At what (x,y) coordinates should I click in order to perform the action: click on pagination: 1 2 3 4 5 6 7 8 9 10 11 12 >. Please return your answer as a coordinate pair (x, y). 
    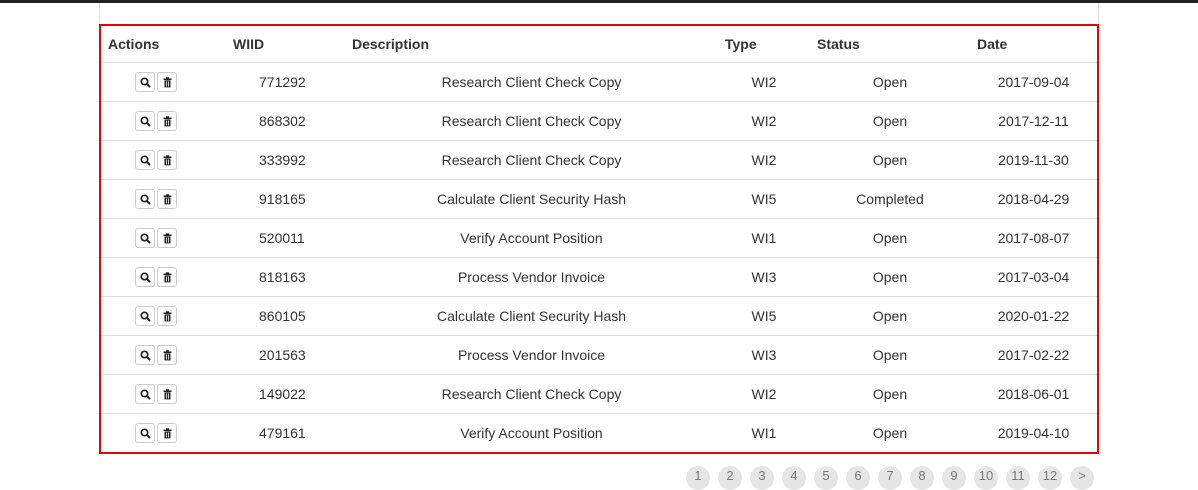
    Looking at the image, I should click on (890, 478).